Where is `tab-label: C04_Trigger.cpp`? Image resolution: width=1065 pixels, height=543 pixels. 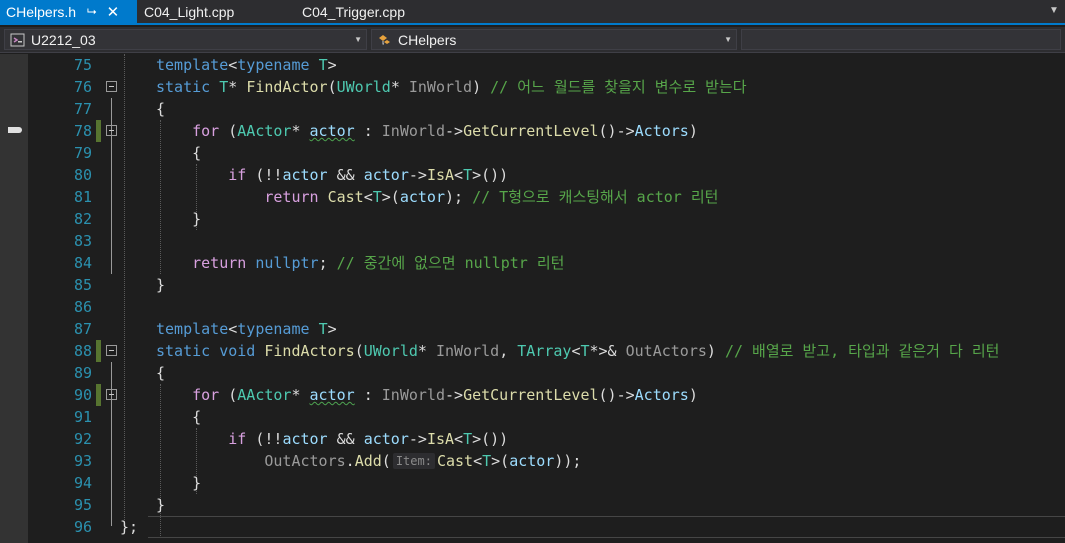
tab-label: C04_Trigger.cpp is located at coordinates (353, 11).